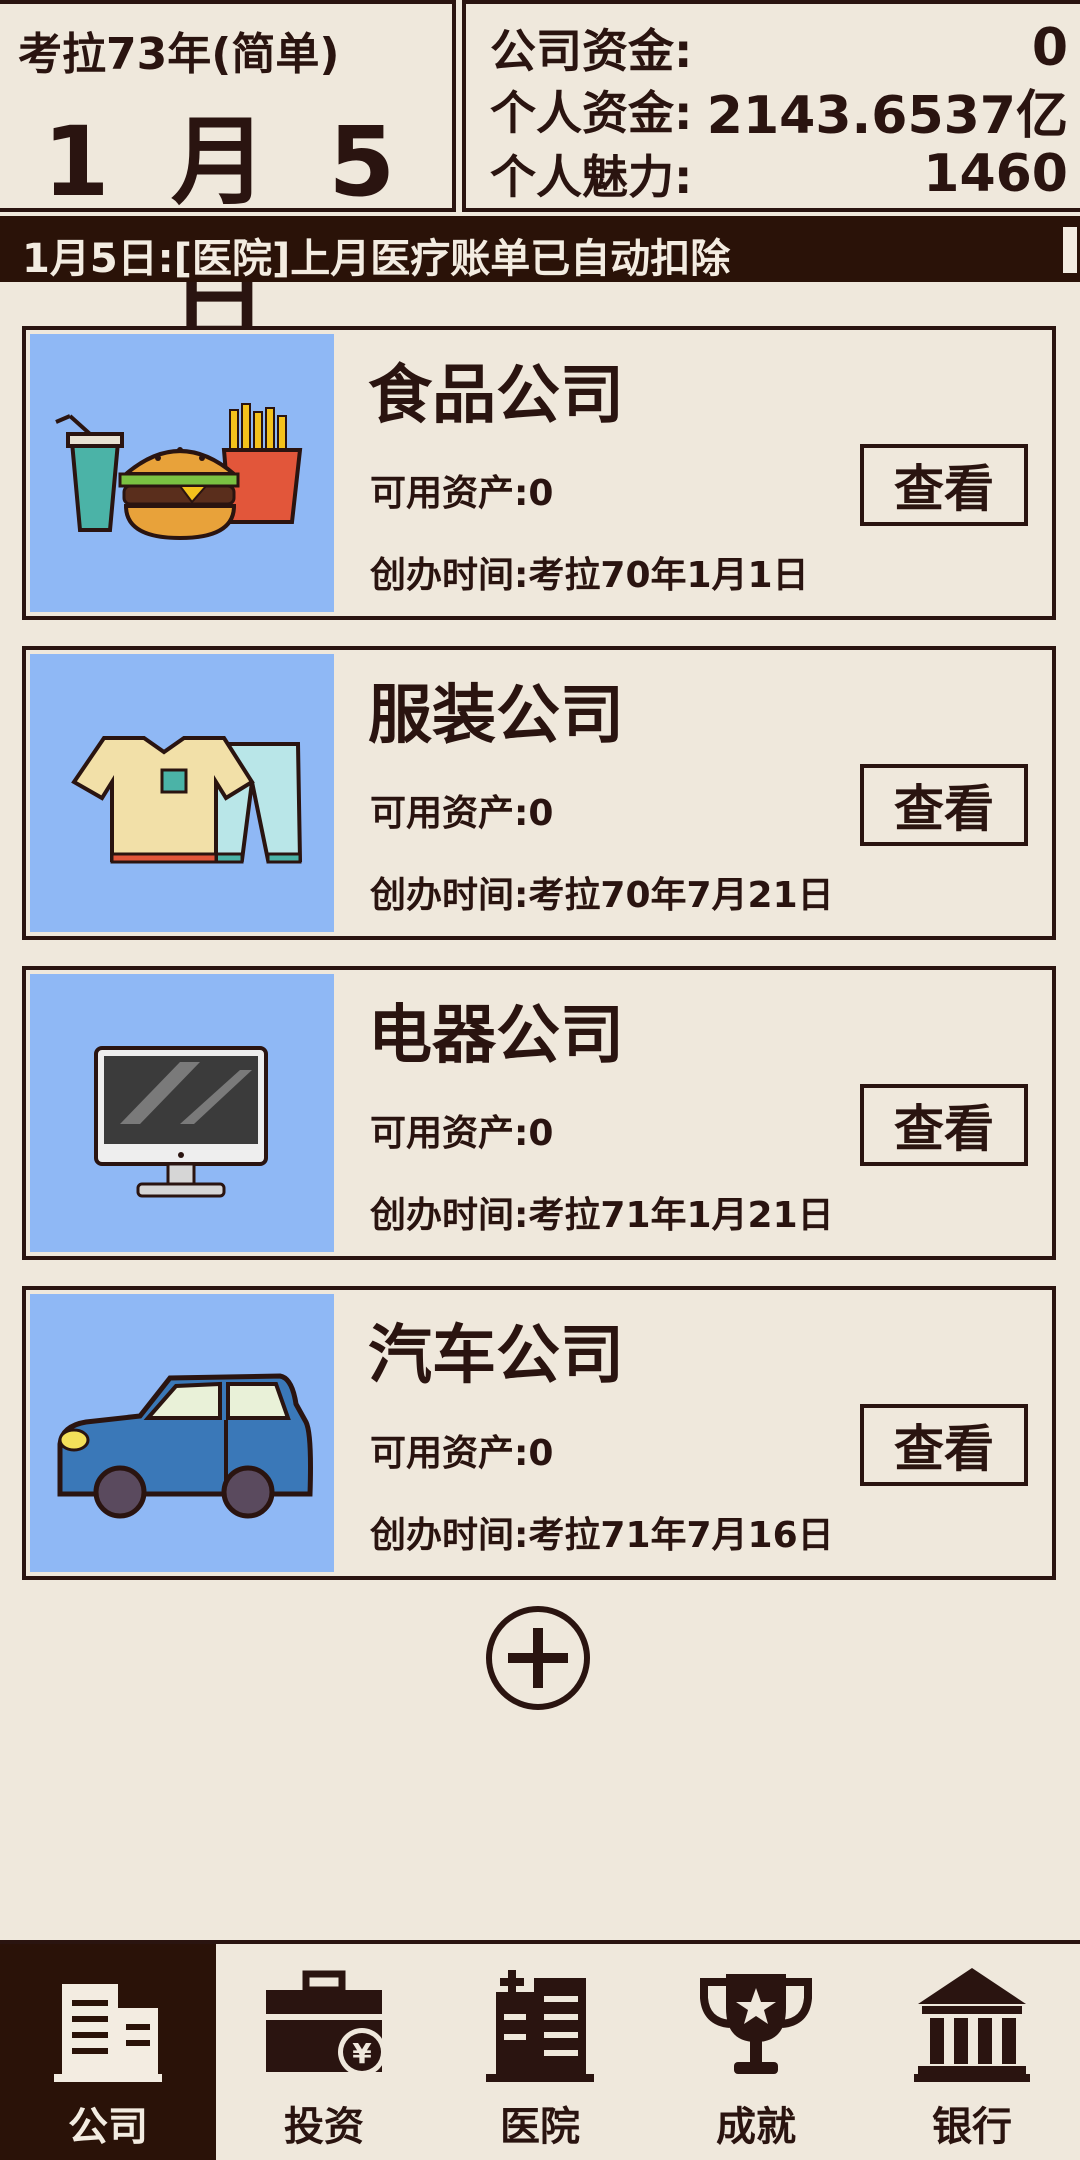 The width and height of the screenshot is (1080, 2160). I want to click on personal-funds-row: 个人资金: 2143.6537亿, so click(779, 113).